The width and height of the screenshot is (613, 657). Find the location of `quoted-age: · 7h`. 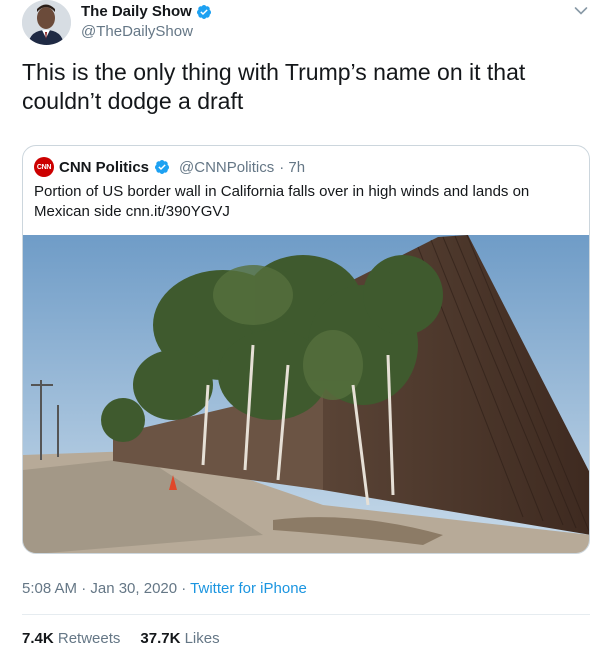

quoted-age: · 7h is located at coordinates (292, 167).